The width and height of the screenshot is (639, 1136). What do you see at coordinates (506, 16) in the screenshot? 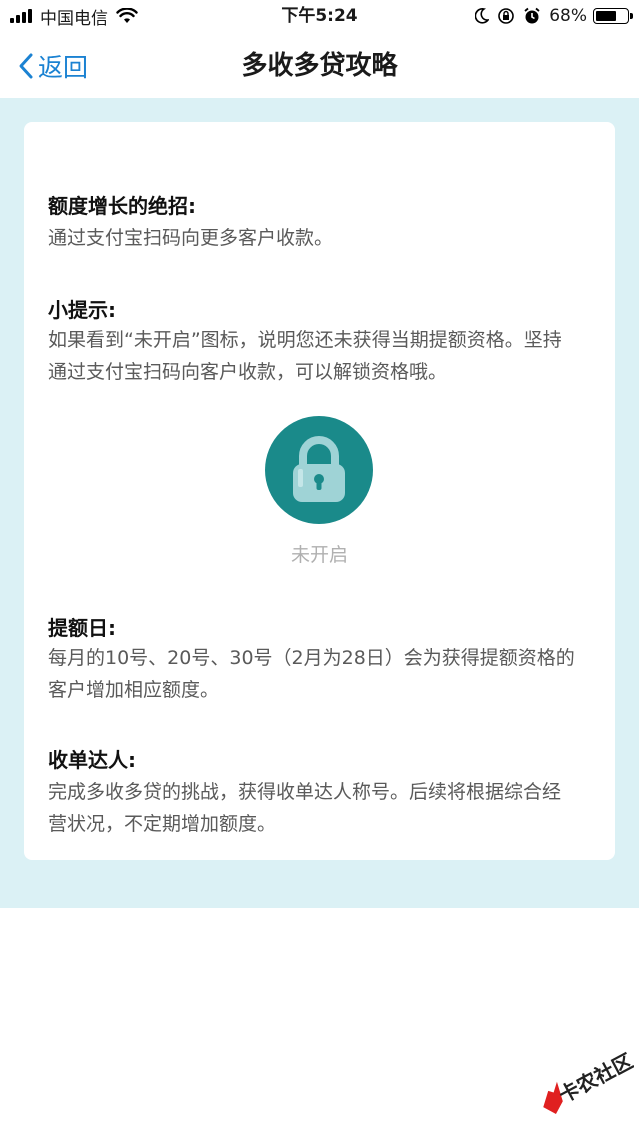
I see `rotation-lock-icon` at bounding box center [506, 16].